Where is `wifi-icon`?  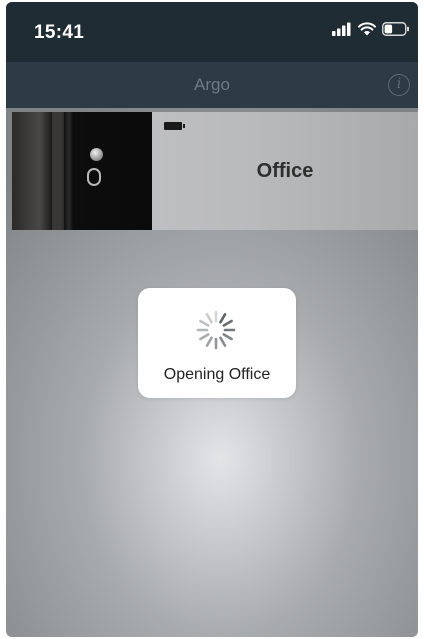
wifi-icon is located at coordinates (367, 29).